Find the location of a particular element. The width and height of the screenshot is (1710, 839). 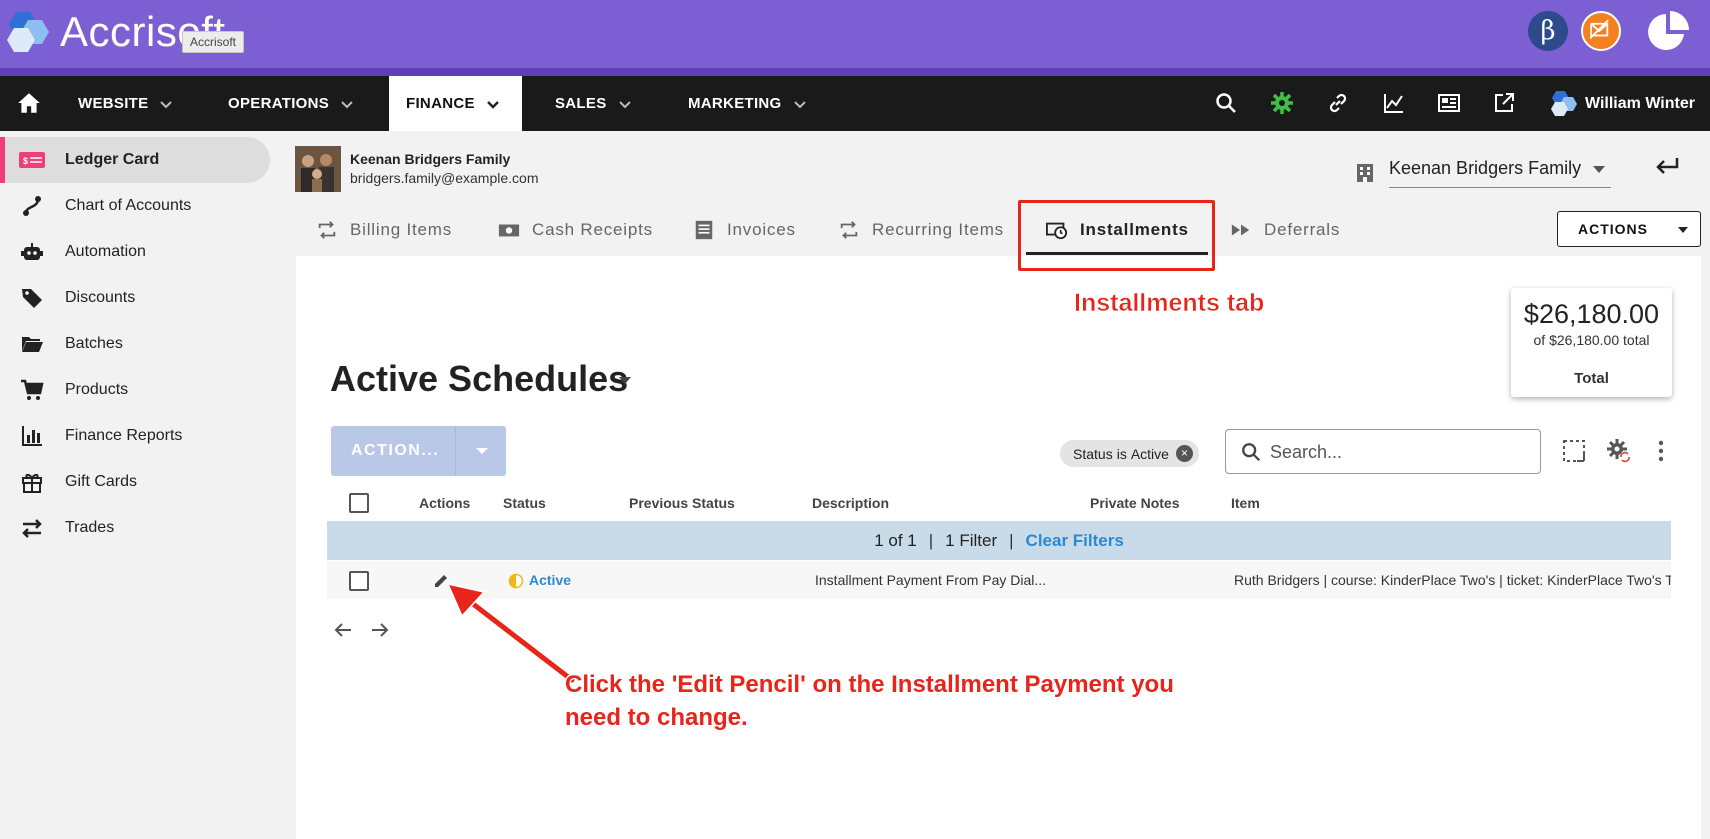

brand-bar is located at coordinates (855, 34).